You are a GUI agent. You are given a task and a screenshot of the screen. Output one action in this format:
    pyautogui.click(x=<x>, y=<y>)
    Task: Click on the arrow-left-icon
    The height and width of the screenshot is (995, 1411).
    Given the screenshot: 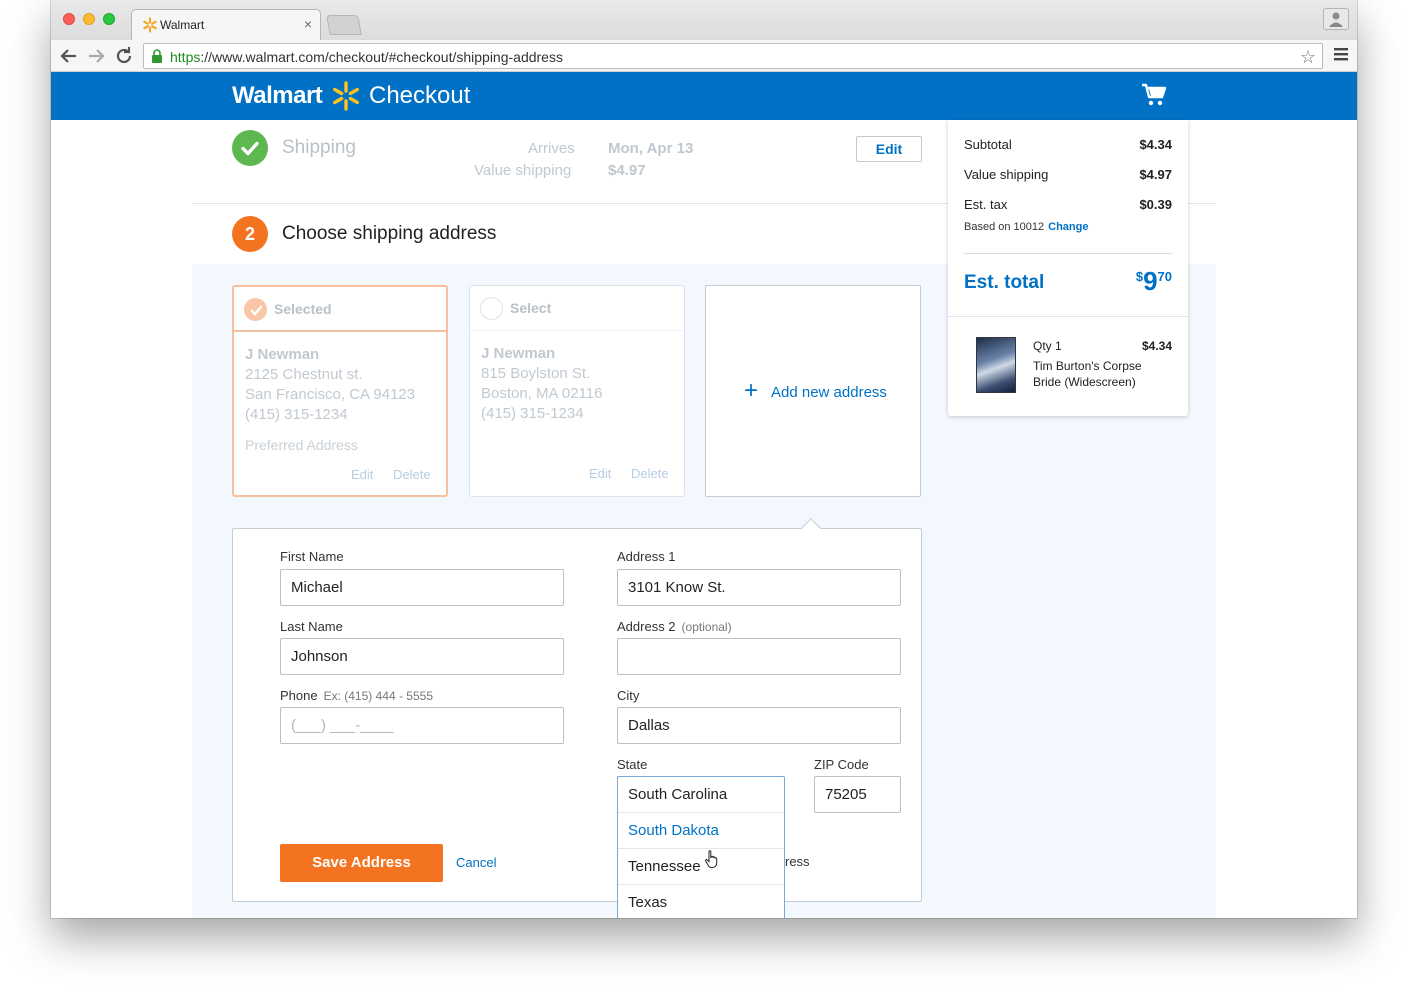 What is the action you would take?
    pyautogui.click(x=68, y=56)
    